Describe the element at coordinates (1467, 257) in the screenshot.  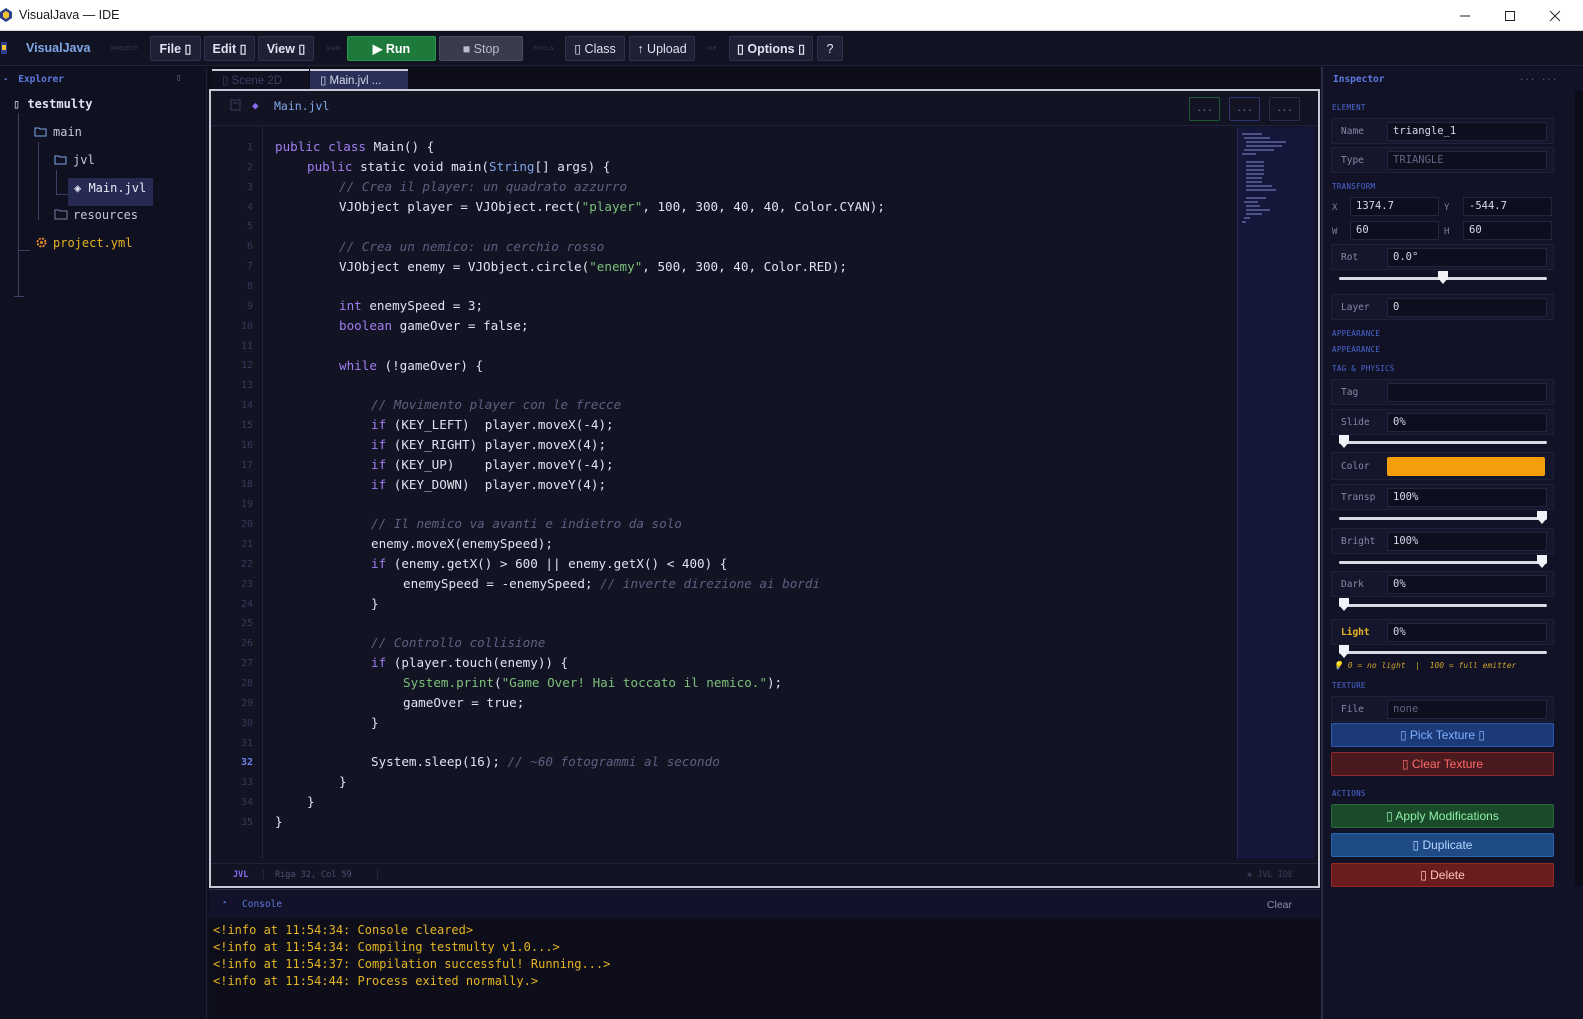
I see `rotation-input: 0.0°` at that location.